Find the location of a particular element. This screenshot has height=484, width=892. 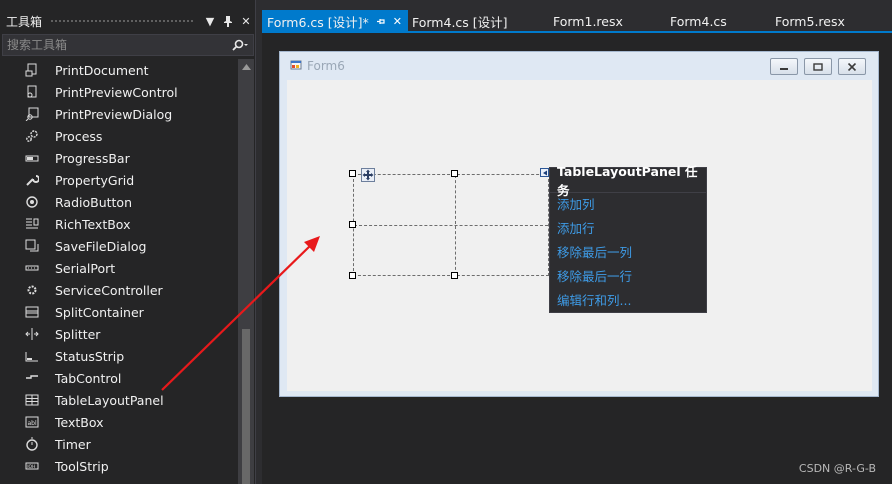

print-preview-dialog-icon is located at coordinates (32, 114).